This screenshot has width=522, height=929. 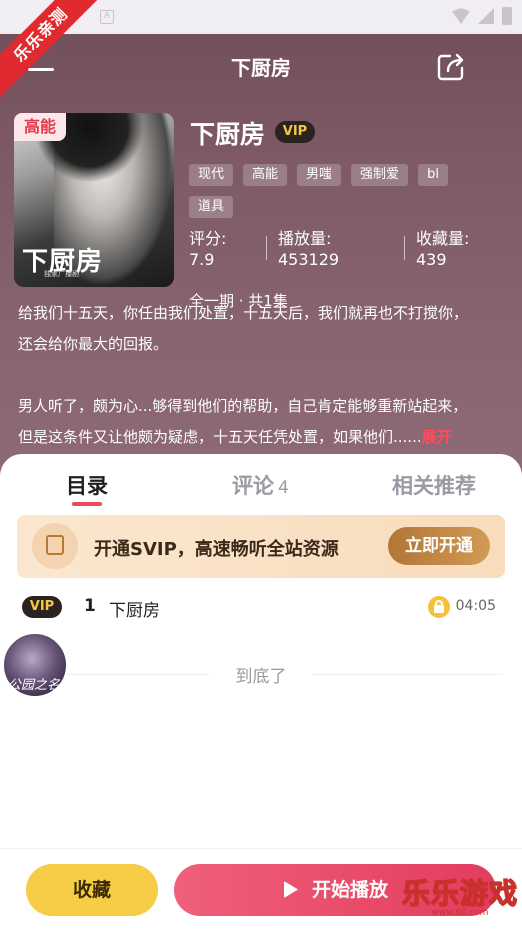 What do you see at coordinates (262, 608) in the screenshot?
I see `episode-row: VIP 1 下厨房 04:05` at bounding box center [262, 608].